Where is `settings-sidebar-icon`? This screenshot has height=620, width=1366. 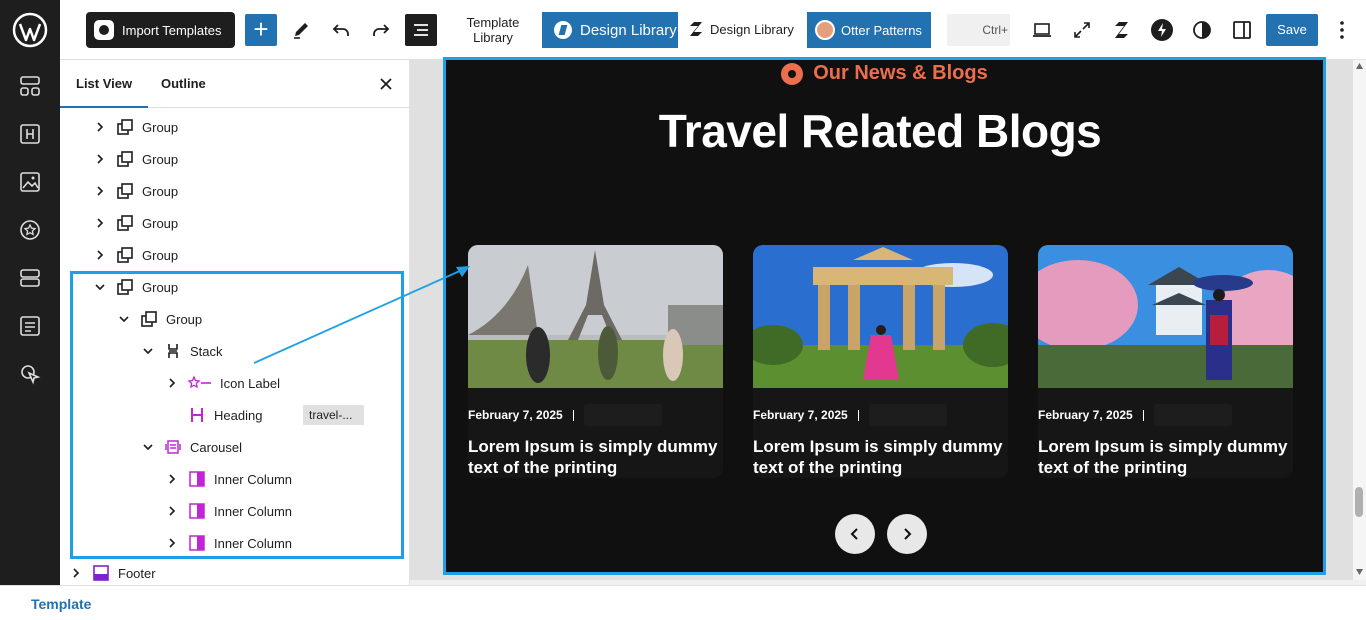
settings-sidebar-icon is located at coordinates (1242, 30).